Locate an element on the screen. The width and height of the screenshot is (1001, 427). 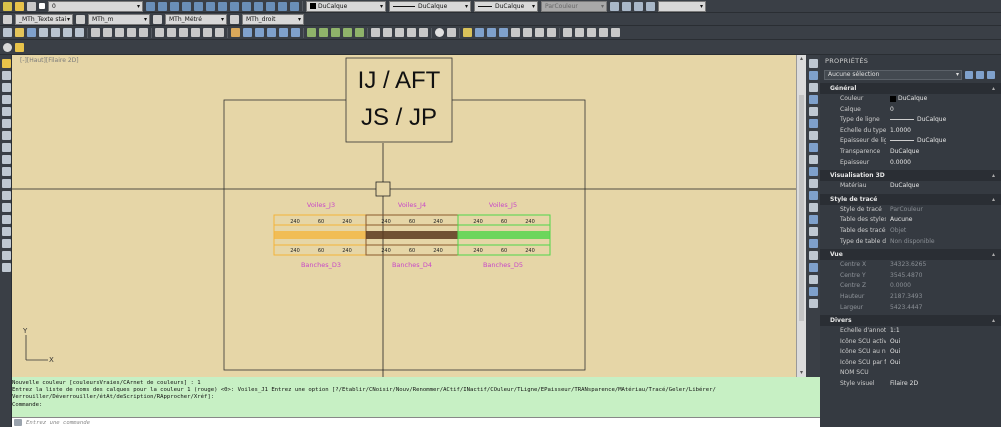
tool-12-icon is located at coordinates (813, 195).